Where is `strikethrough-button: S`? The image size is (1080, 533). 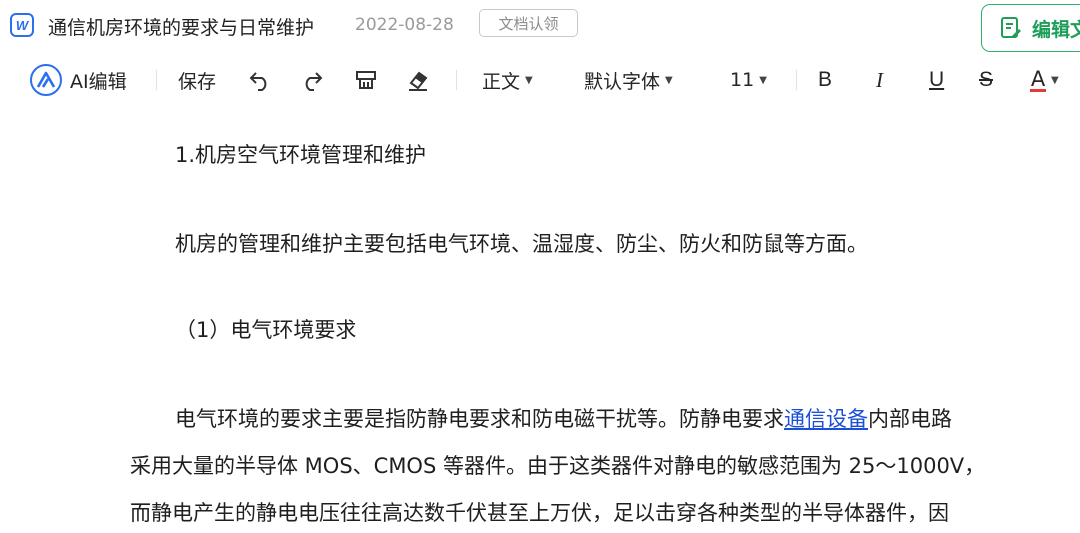 strikethrough-button: S is located at coordinates (986, 80).